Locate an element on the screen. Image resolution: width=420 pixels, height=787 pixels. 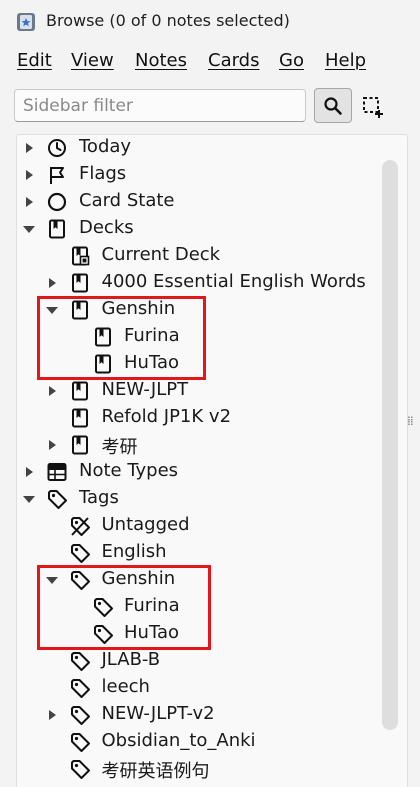
selection-tool-icon is located at coordinates (373, 107).